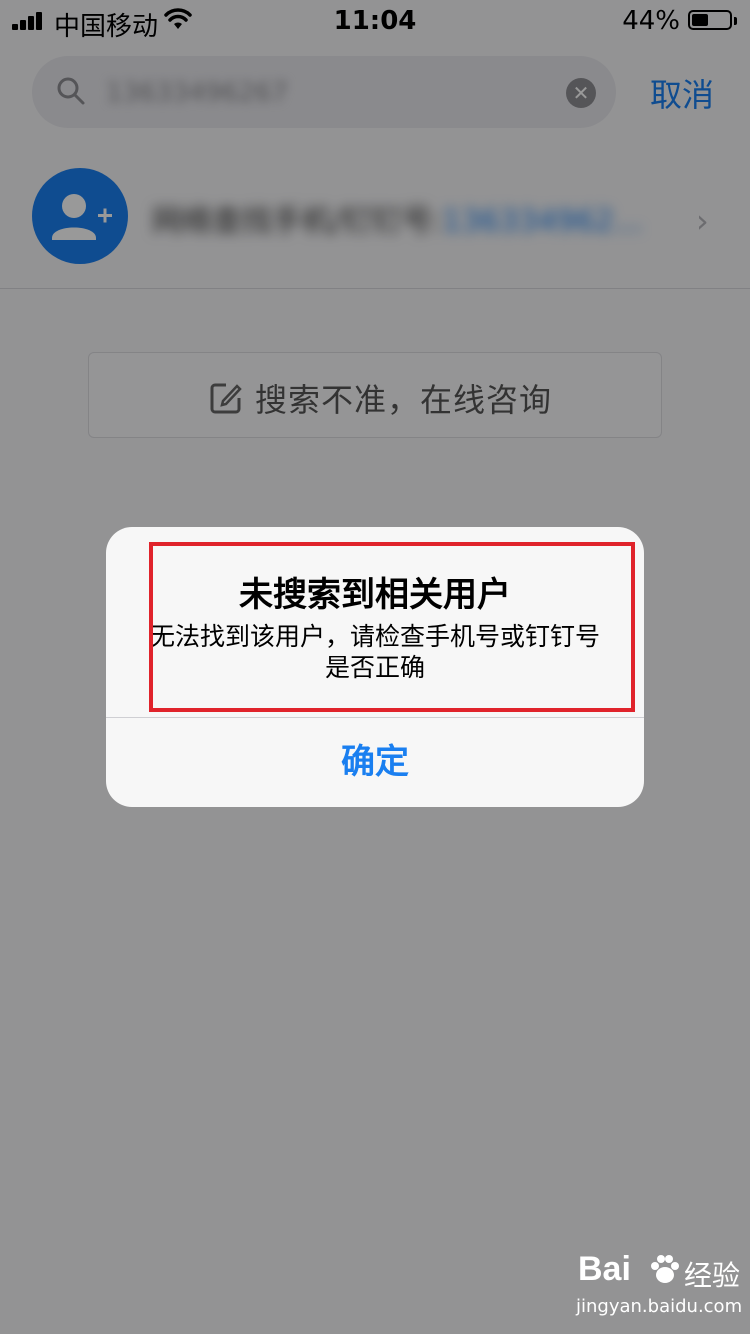  Describe the element at coordinates (712, 1275) in the screenshot. I see `watermark-jingyan-text: 经验` at that location.